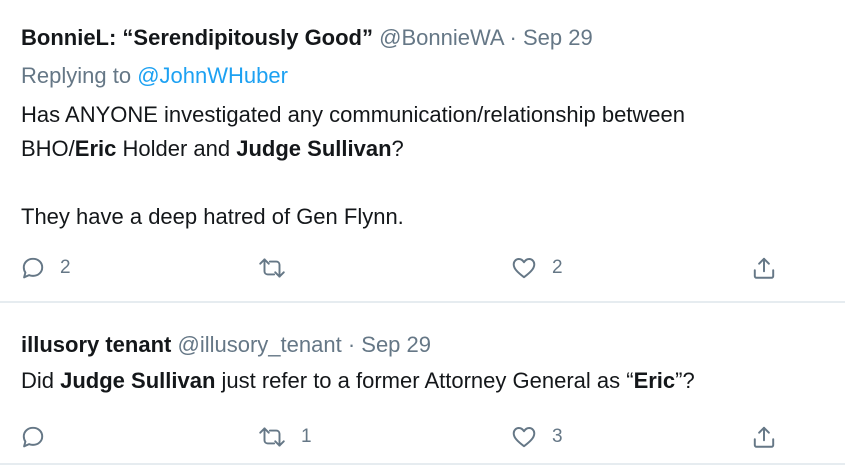  Describe the element at coordinates (306, 436) in the screenshot. I see `retweet-count: 1` at that location.